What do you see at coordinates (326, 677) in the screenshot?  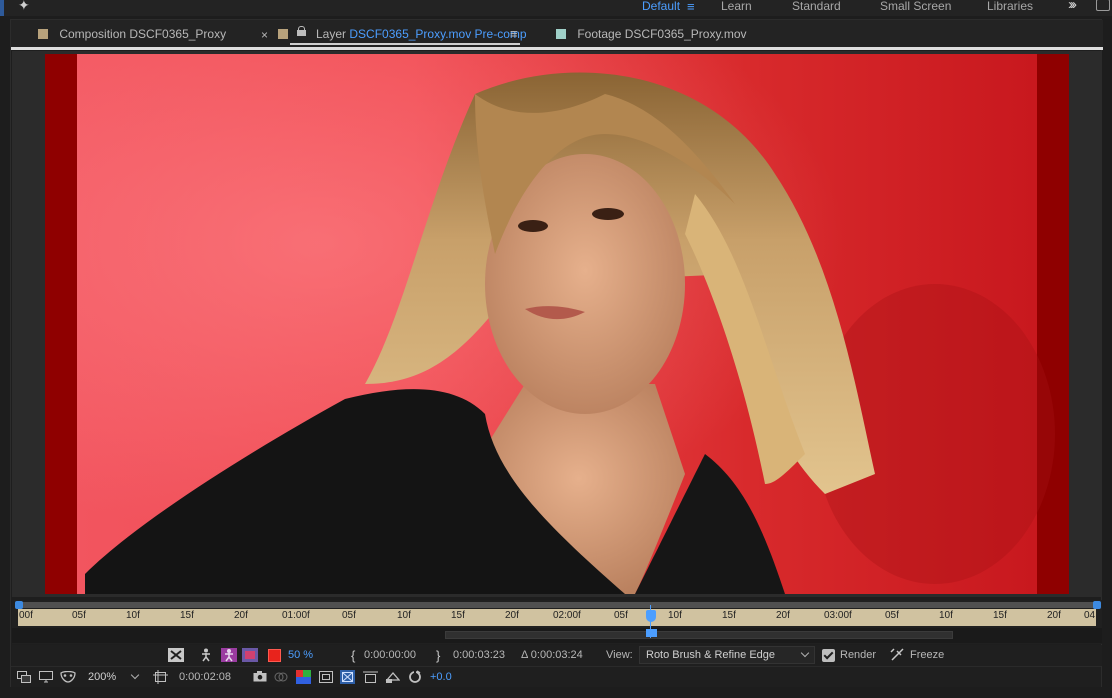 I see `region-of-interest-icon` at bounding box center [326, 677].